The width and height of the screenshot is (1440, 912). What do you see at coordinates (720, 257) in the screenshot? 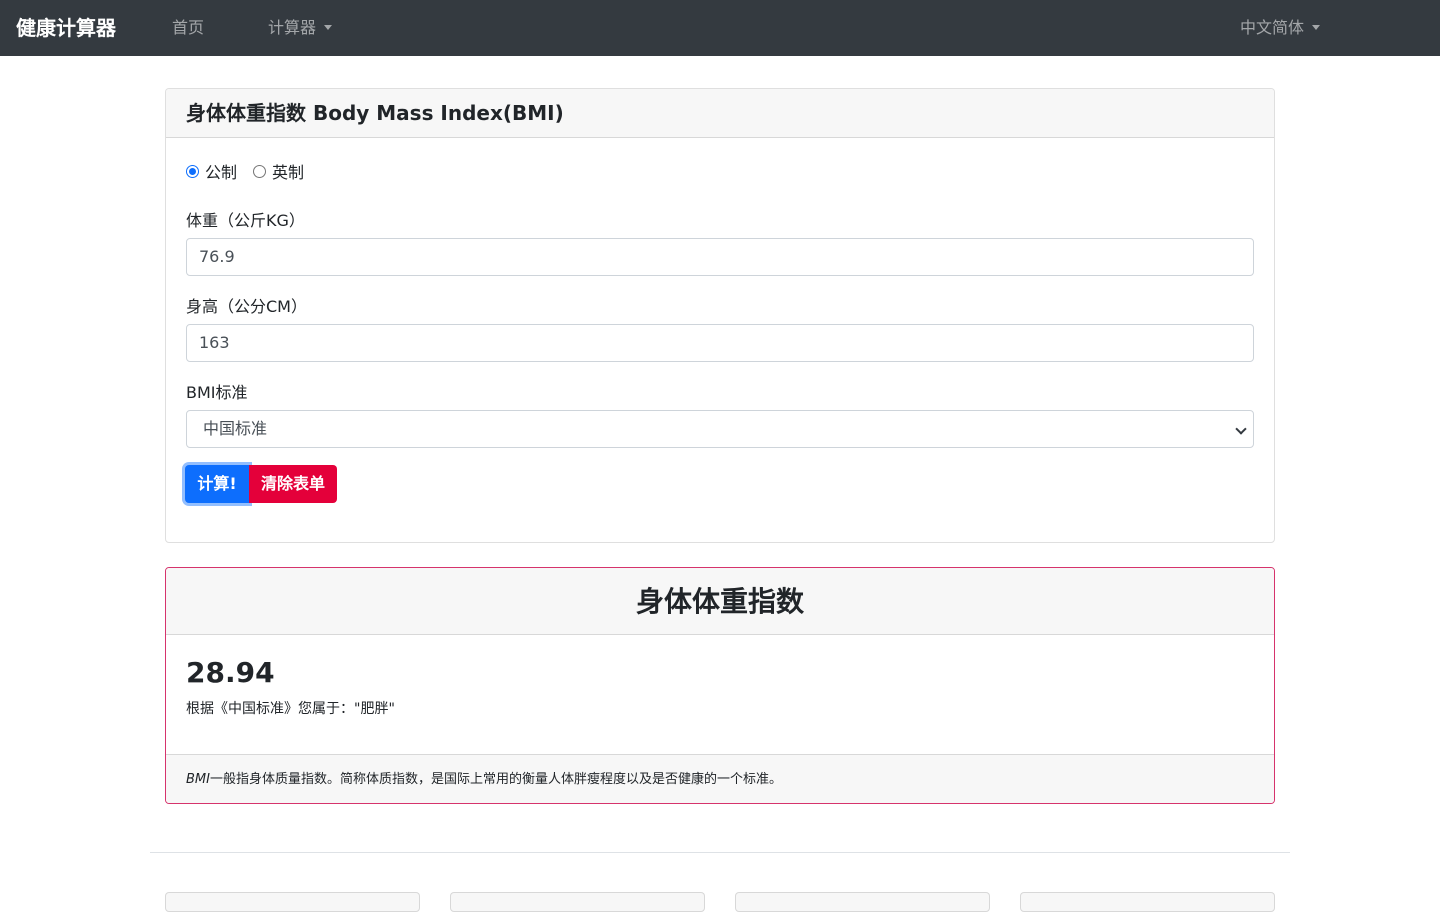
I see `weight-input: 76.9` at bounding box center [720, 257].